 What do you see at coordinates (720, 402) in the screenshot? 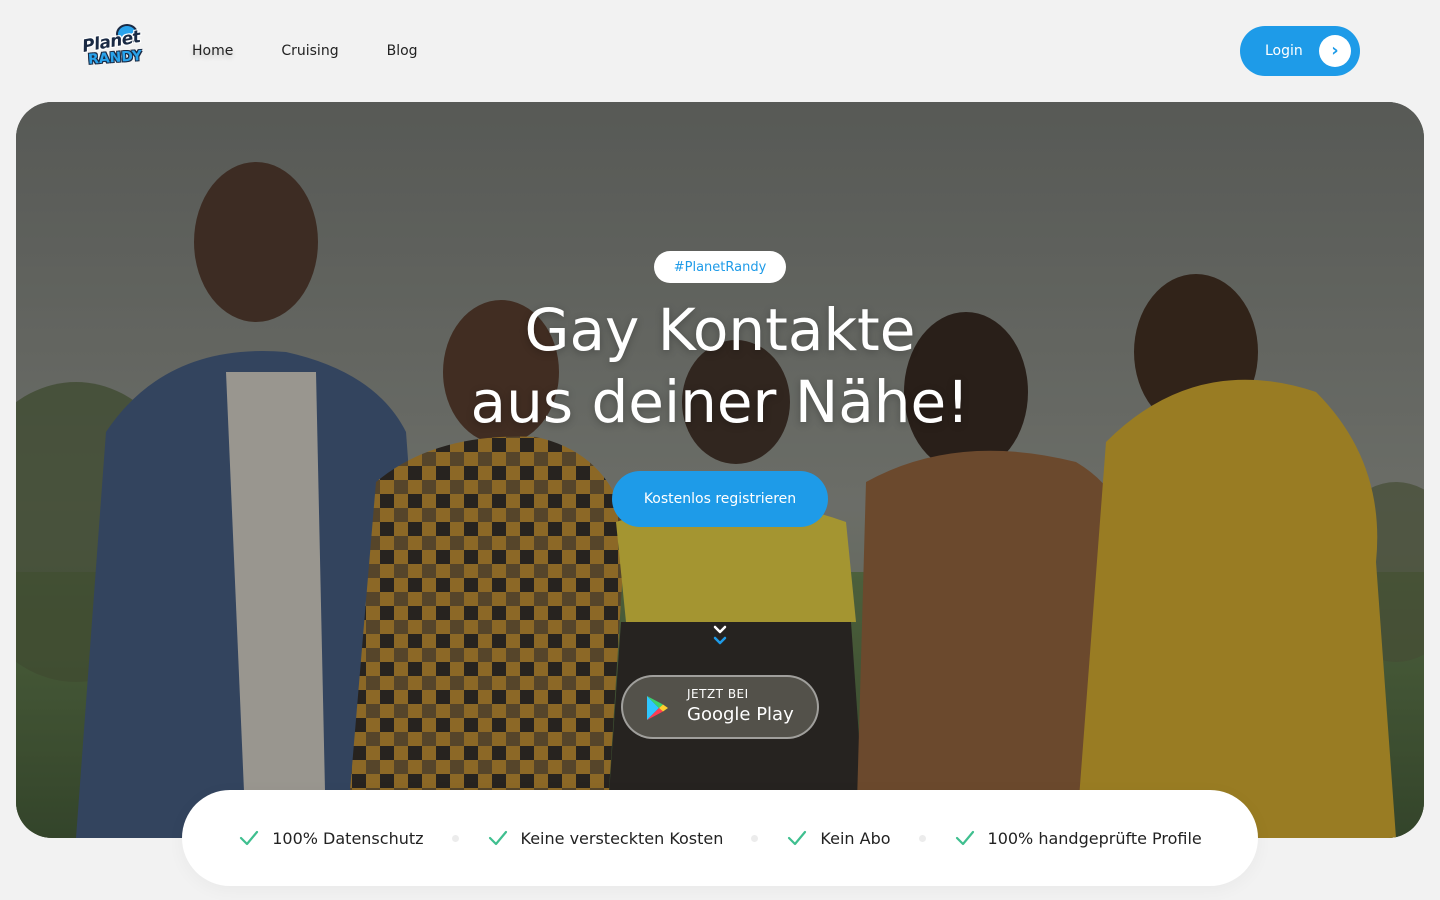
I see `headline-line-2: aus deiner Nähe!` at bounding box center [720, 402].